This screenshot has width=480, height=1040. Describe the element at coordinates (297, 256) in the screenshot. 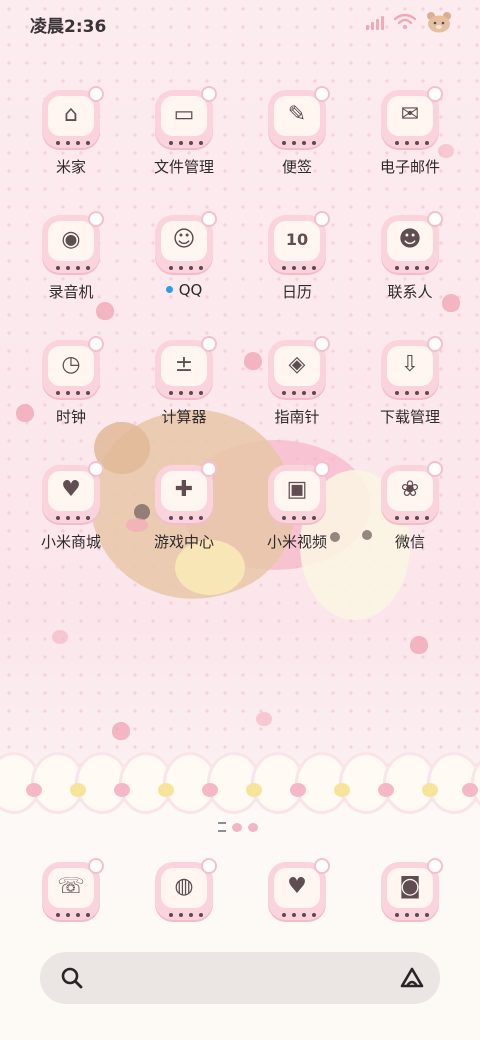

I see `app-calendar: 10 日历` at that location.